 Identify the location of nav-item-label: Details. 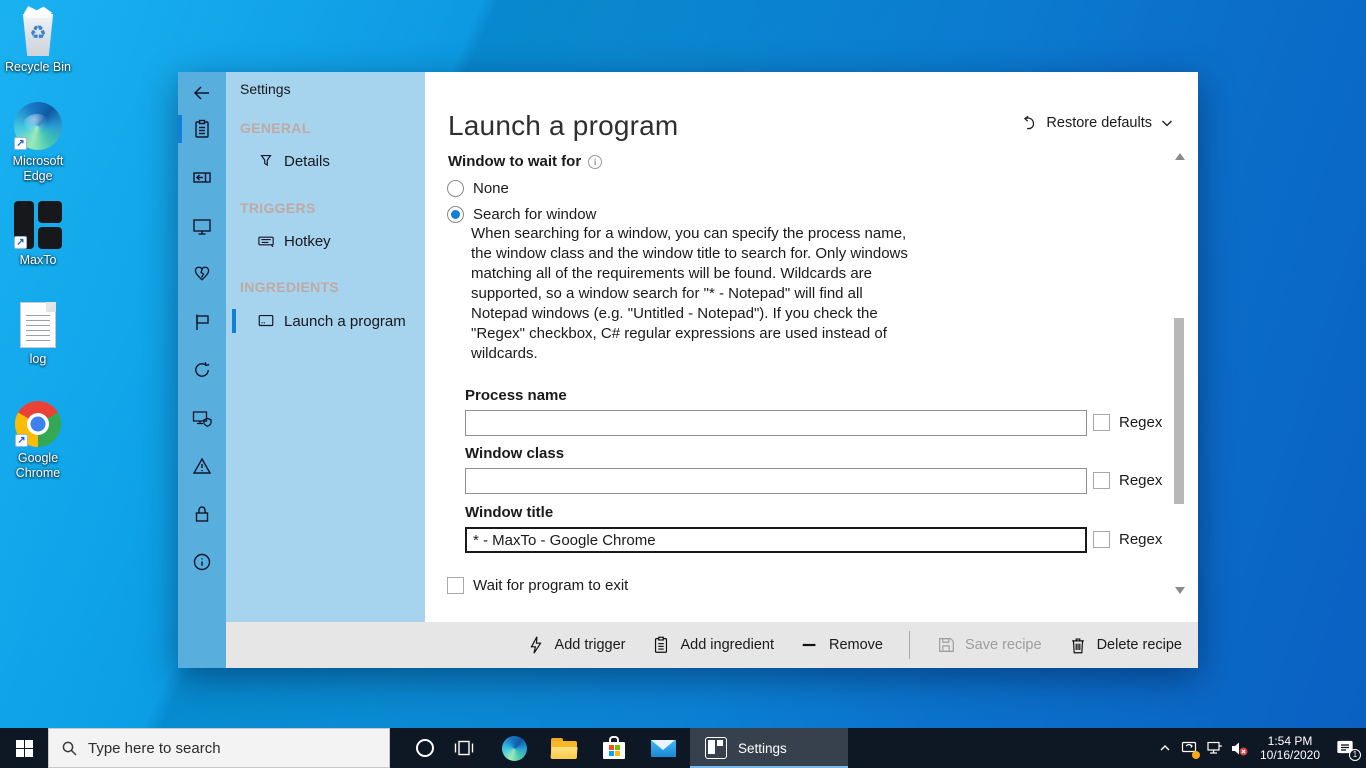
(307, 161).